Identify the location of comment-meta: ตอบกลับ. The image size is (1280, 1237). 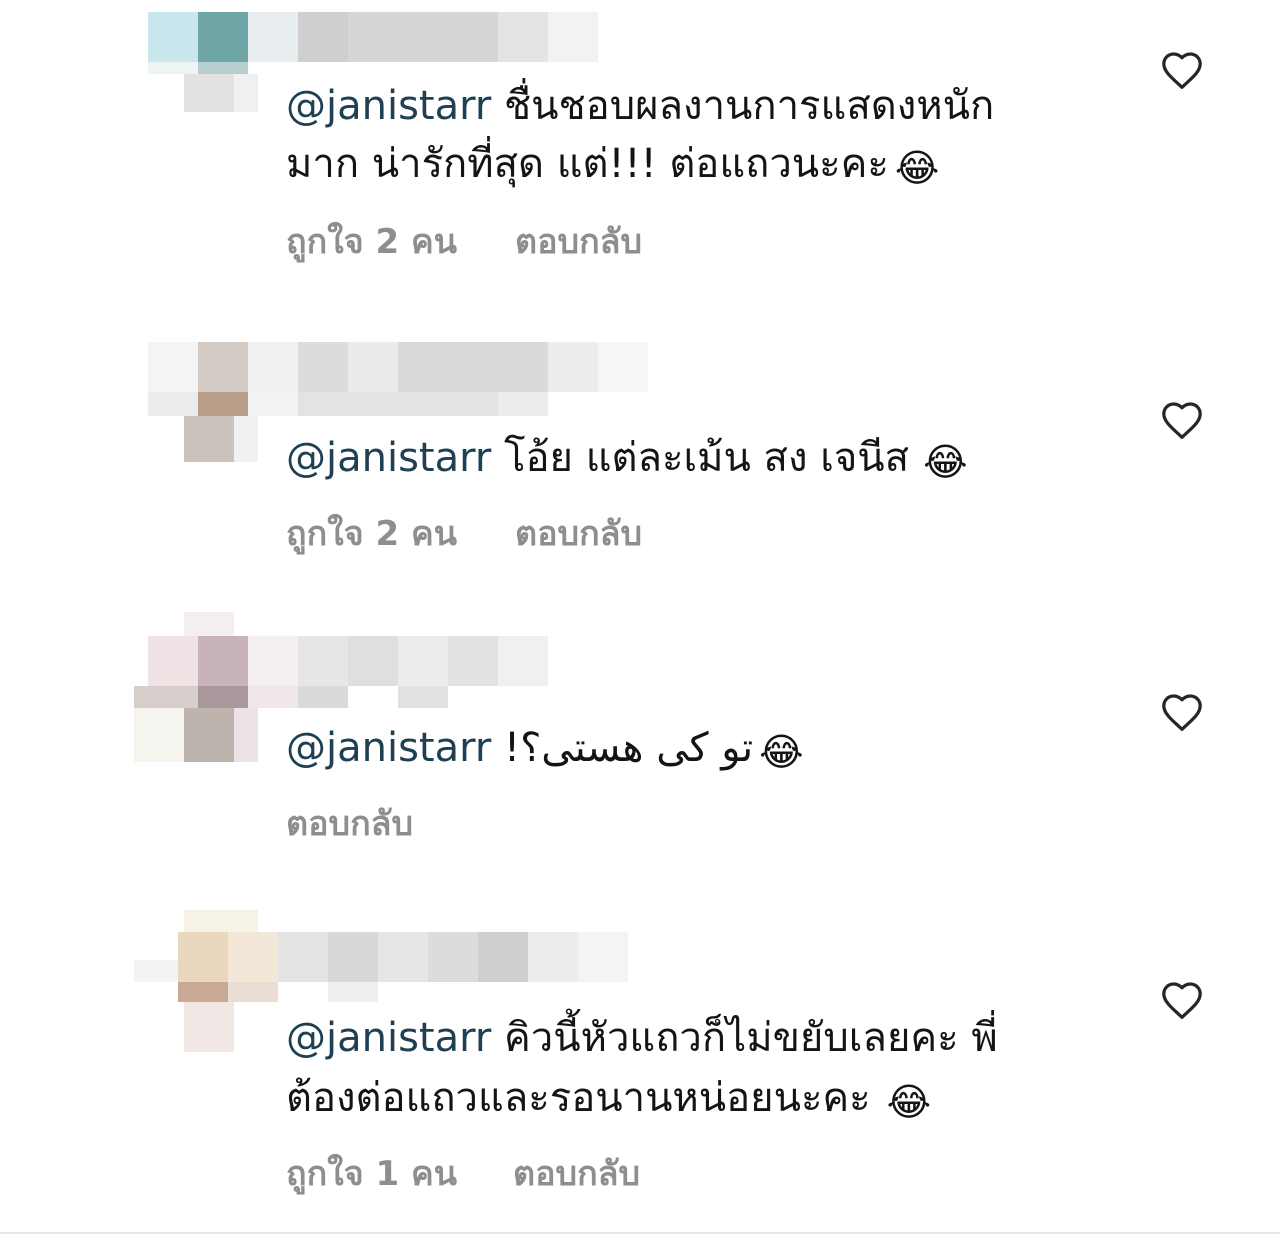
(349, 824).